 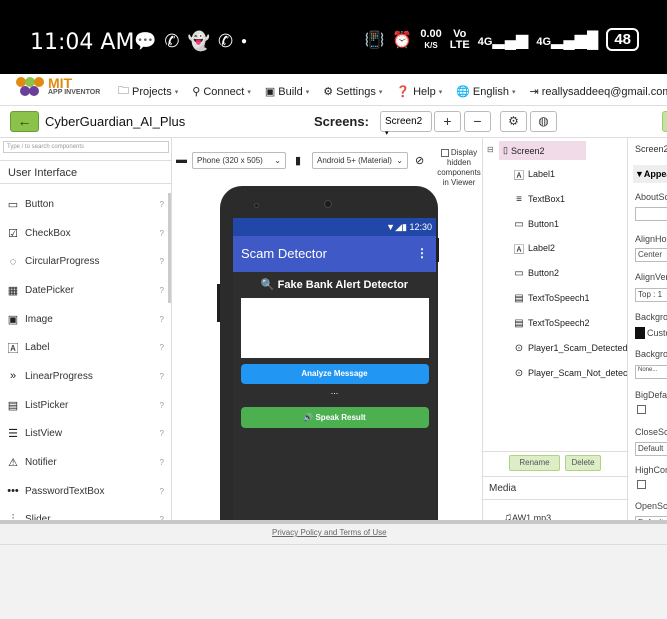 I want to click on notification-icons: 💬 ✆ 👻 ✆ ●, so click(x=190, y=41).